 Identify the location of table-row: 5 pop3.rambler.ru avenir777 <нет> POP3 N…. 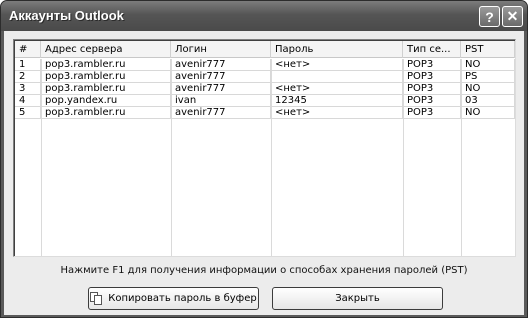
(265, 113).